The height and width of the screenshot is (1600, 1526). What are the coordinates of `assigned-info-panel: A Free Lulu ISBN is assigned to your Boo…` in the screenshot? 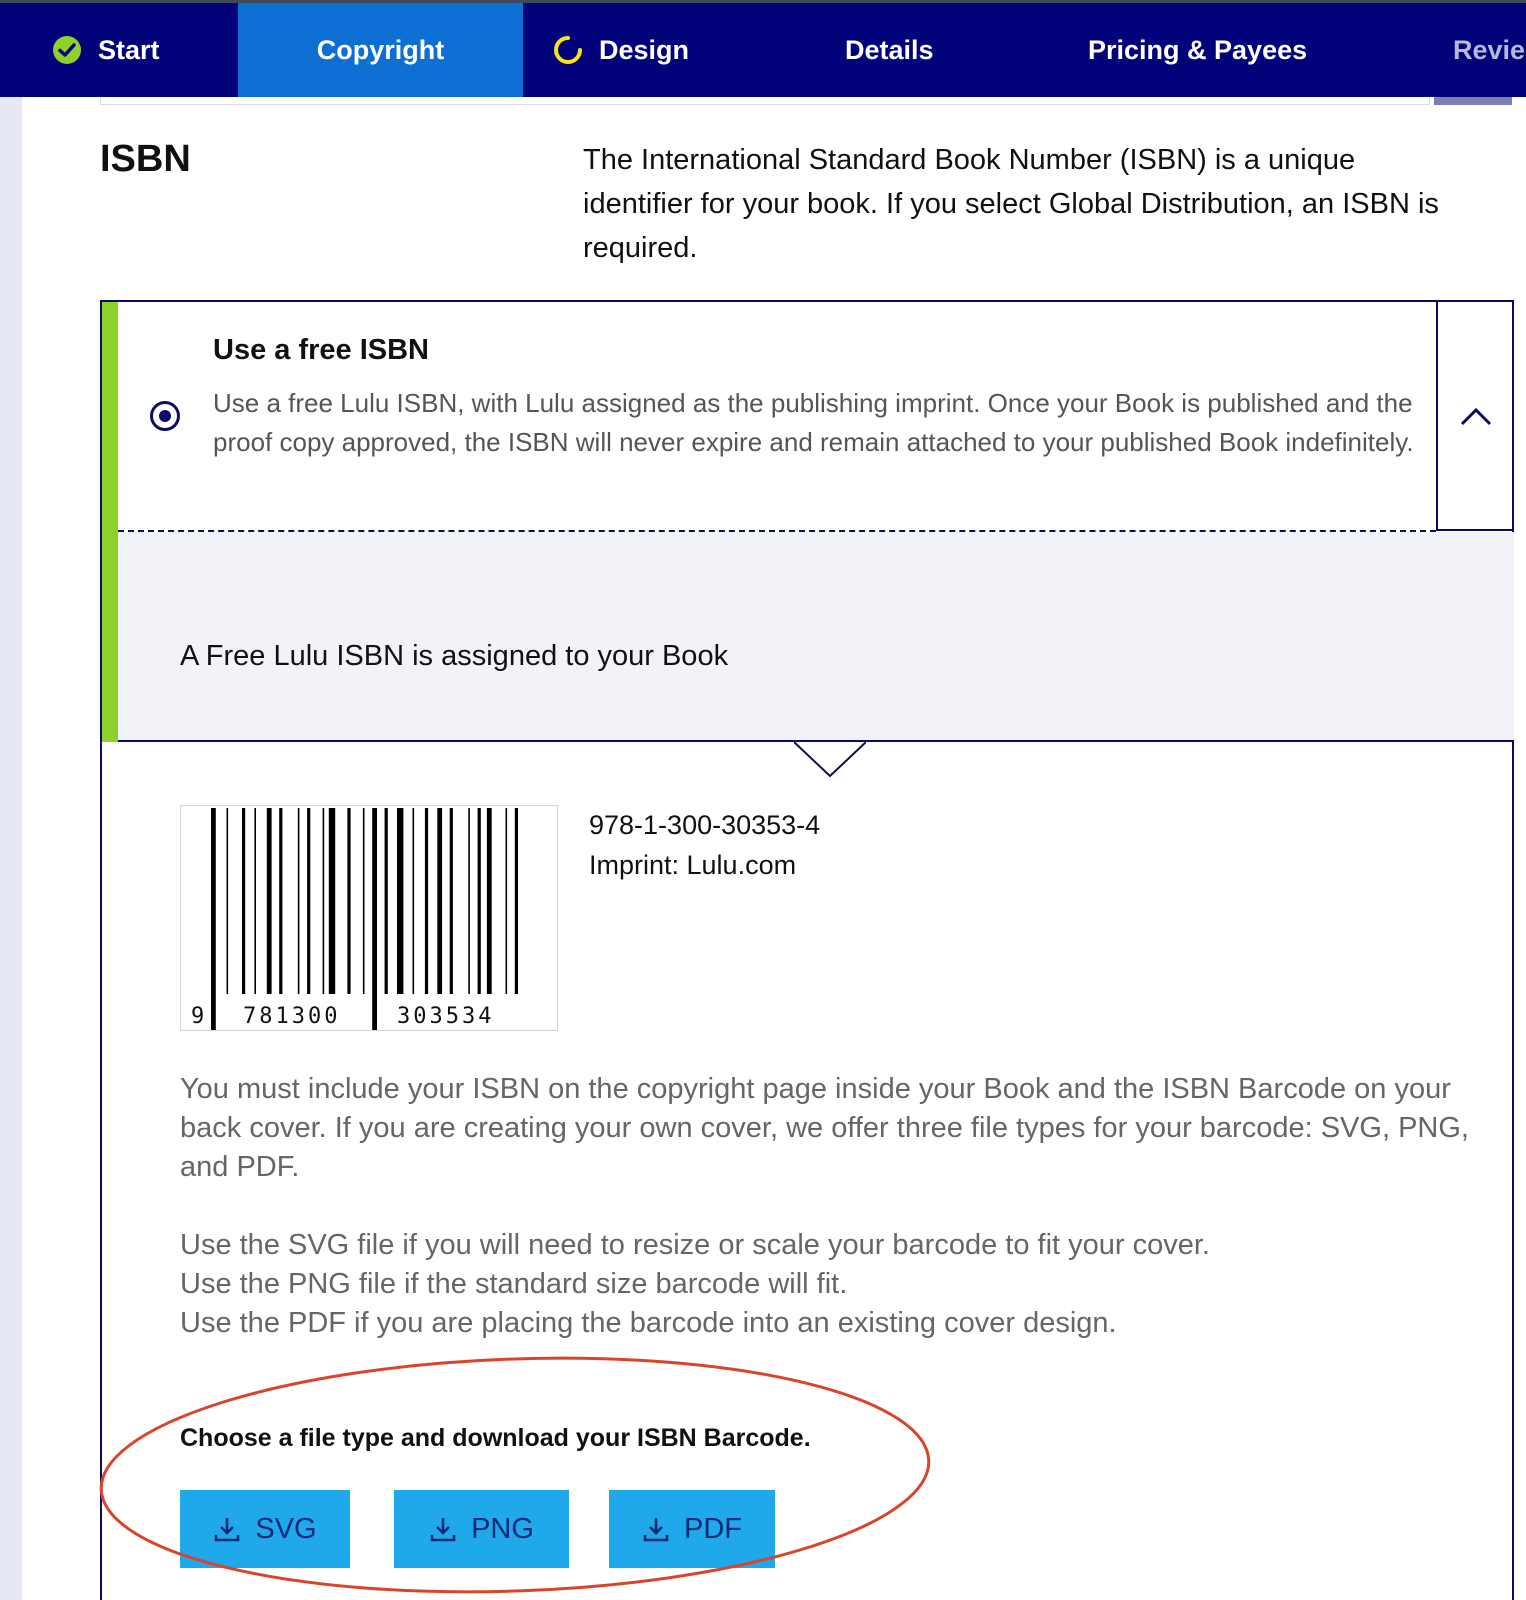 It's located at (816, 637).